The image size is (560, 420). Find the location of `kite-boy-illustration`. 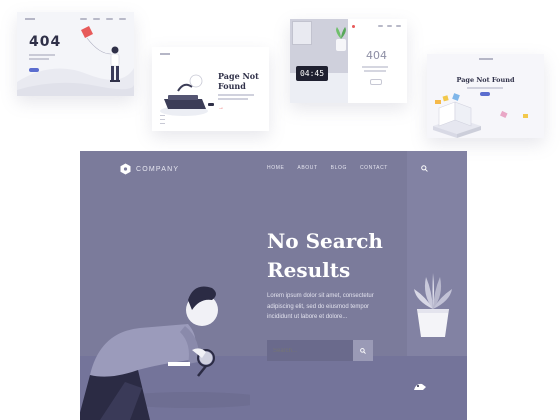

kite-boy-illustration is located at coordinates (100, 54).